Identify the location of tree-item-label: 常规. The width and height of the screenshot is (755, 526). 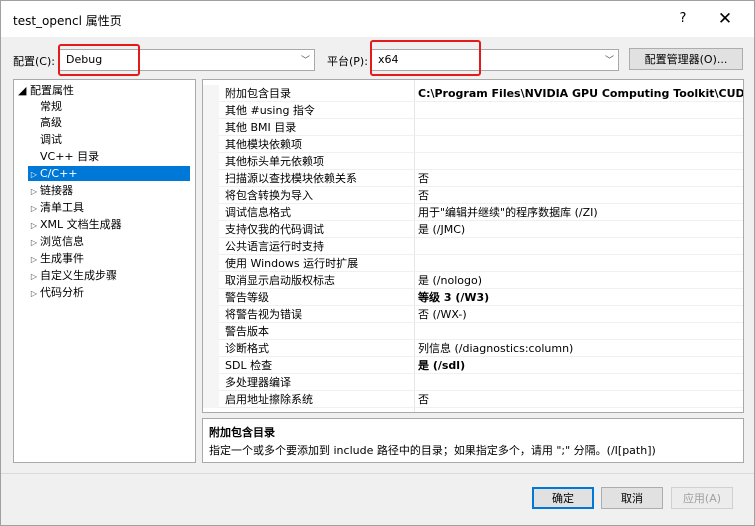
(51, 106).